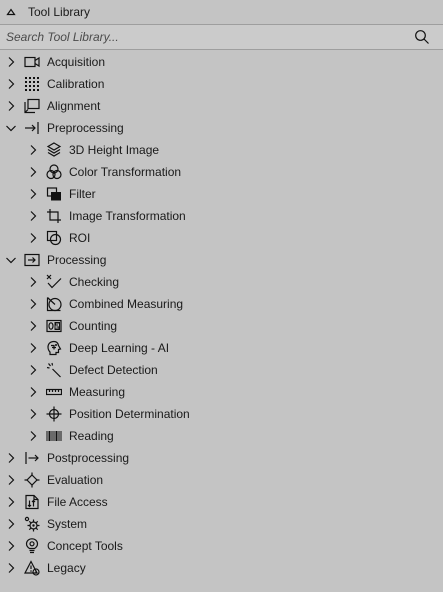 The width and height of the screenshot is (443, 592). What do you see at coordinates (221, 216) in the screenshot?
I see `tree-item-image-transformation: Image Transformation` at bounding box center [221, 216].